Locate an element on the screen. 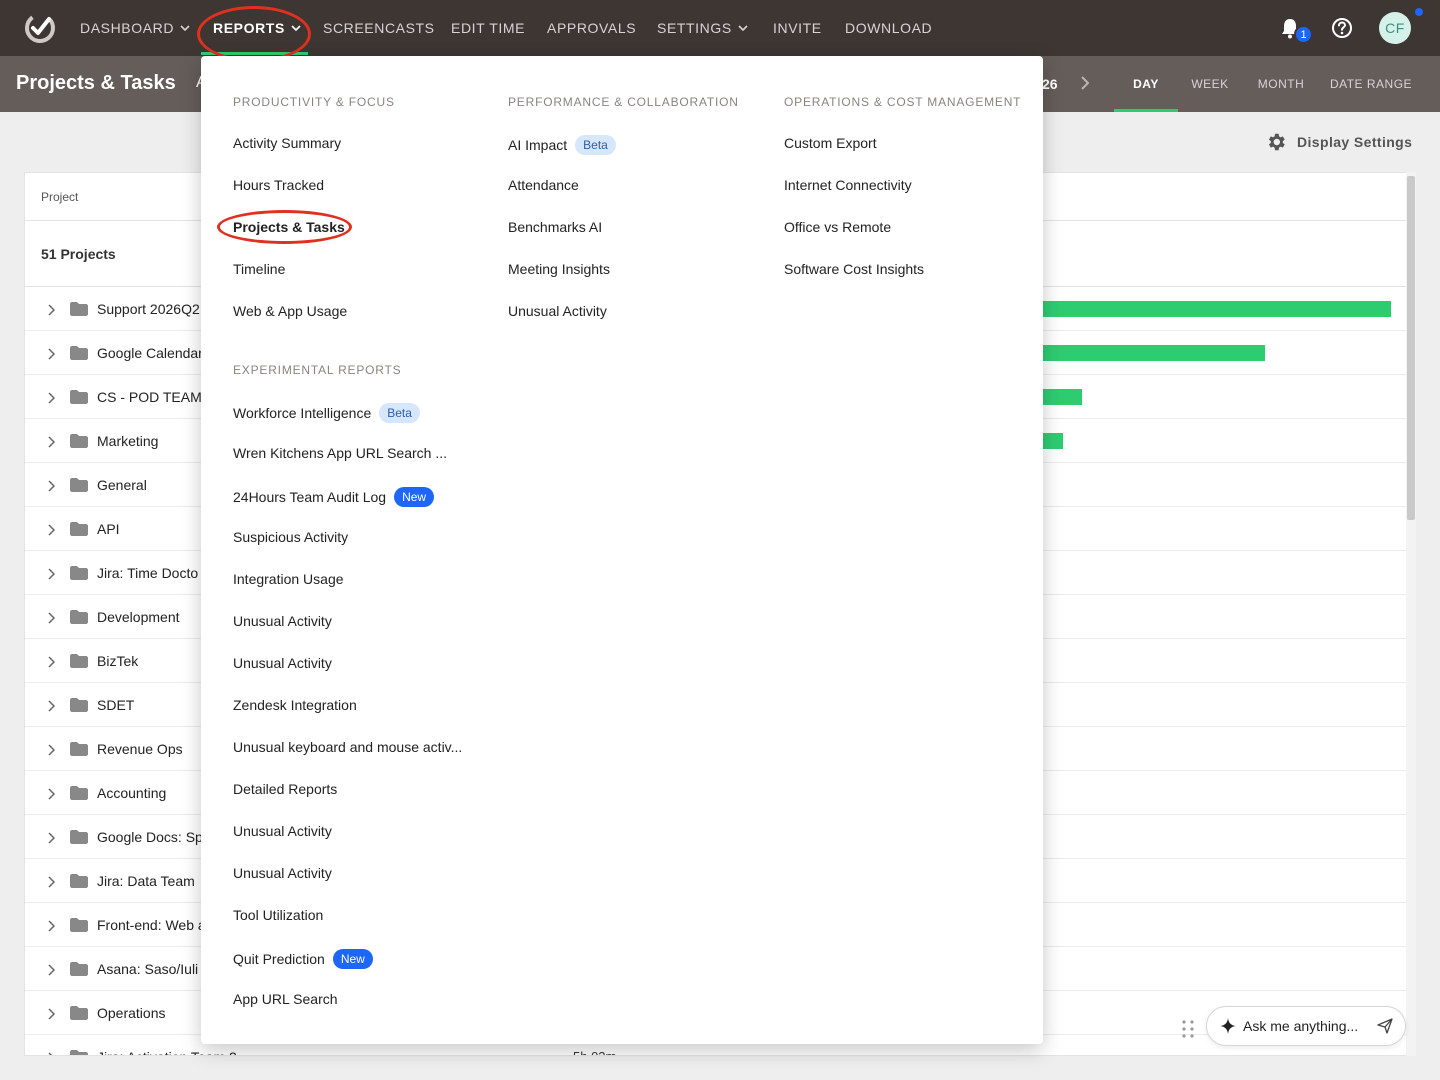 The height and width of the screenshot is (1080, 1440). range-tab-day: DAY is located at coordinates (1146, 84).